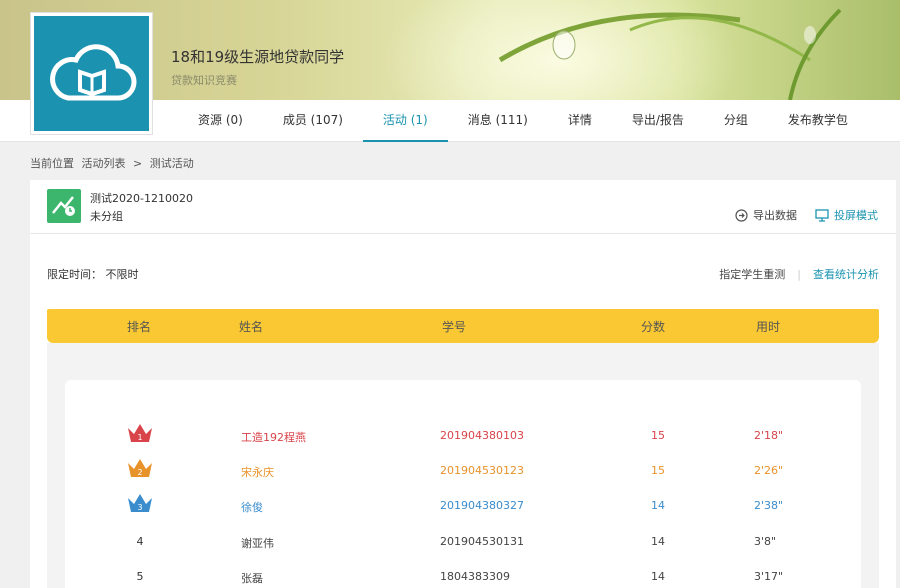 Image resolution: width=900 pixels, height=588 pixels. What do you see at coordinates (220, 121) in the screenshot?
I see `tab-resources: 资源 (0)` at bounding box center [220, 121].